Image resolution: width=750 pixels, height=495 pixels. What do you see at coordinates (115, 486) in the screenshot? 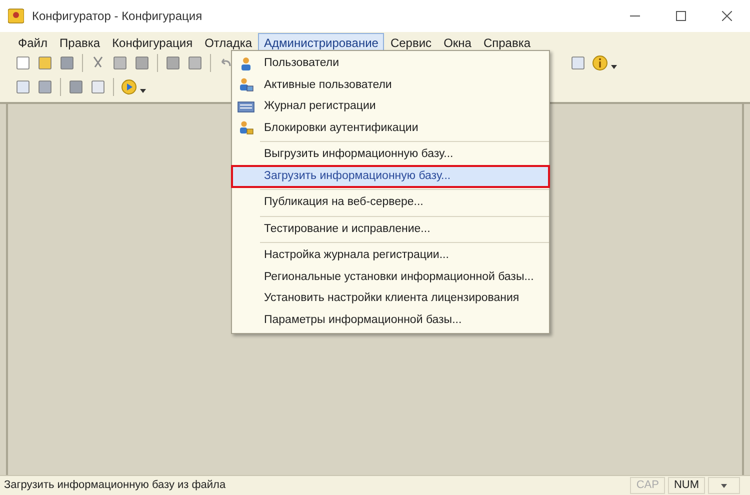
I see `status-message: Загрузить информационную базу из файла` at bounding box center [115, 486].